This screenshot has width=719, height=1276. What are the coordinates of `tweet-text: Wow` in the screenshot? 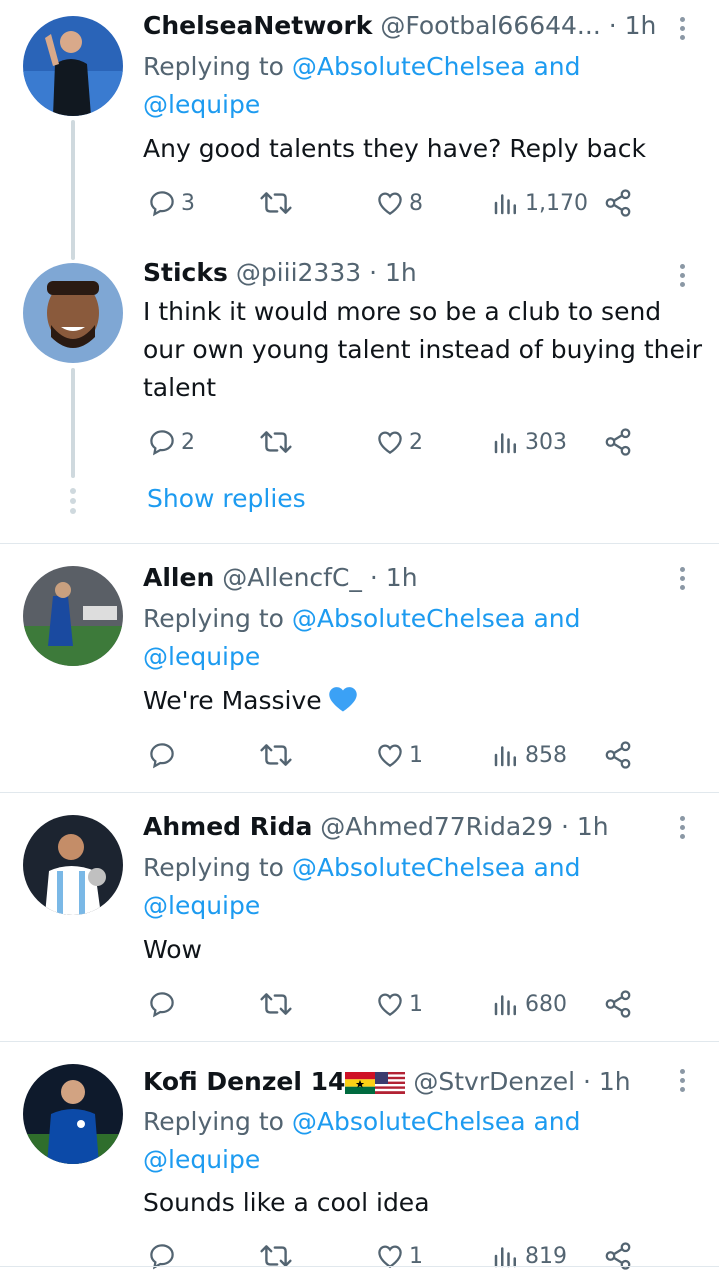 It's located at (172, 949).